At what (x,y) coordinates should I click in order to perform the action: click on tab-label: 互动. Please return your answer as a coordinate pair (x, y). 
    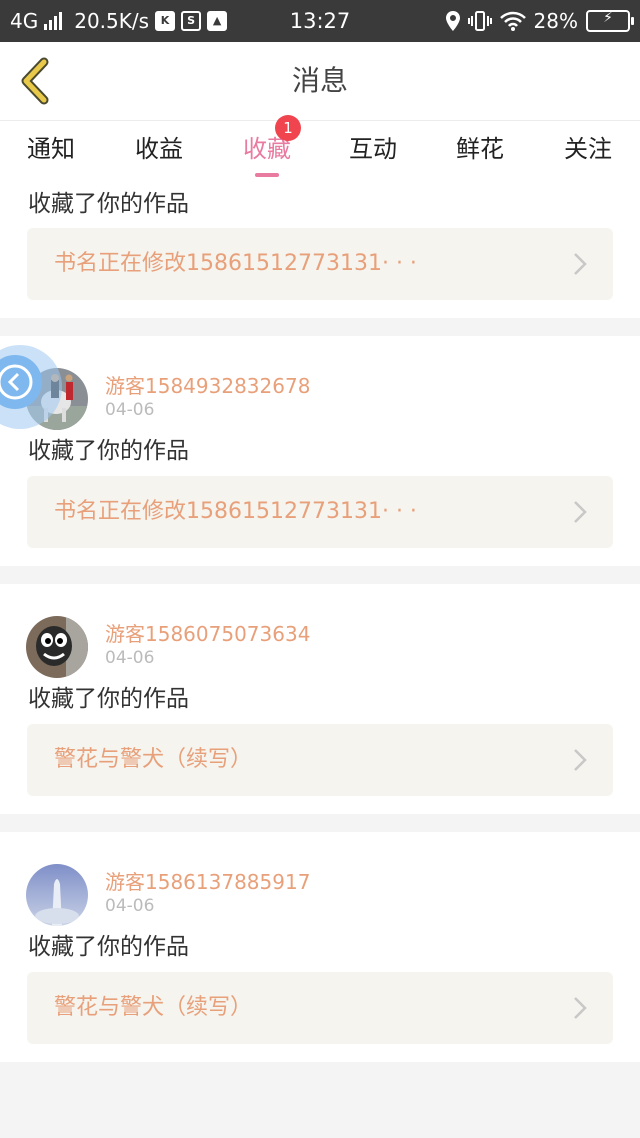
    Looking at the image, I should click on (373, 149).